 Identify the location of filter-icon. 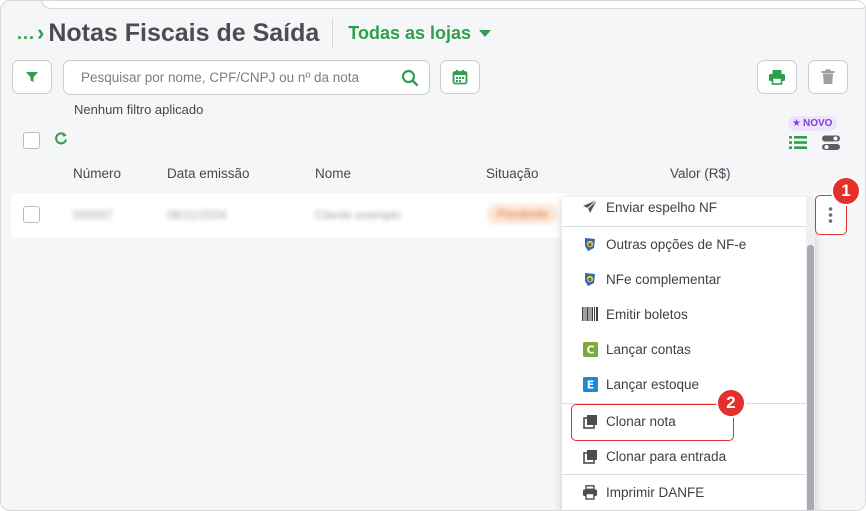
(32, 77).